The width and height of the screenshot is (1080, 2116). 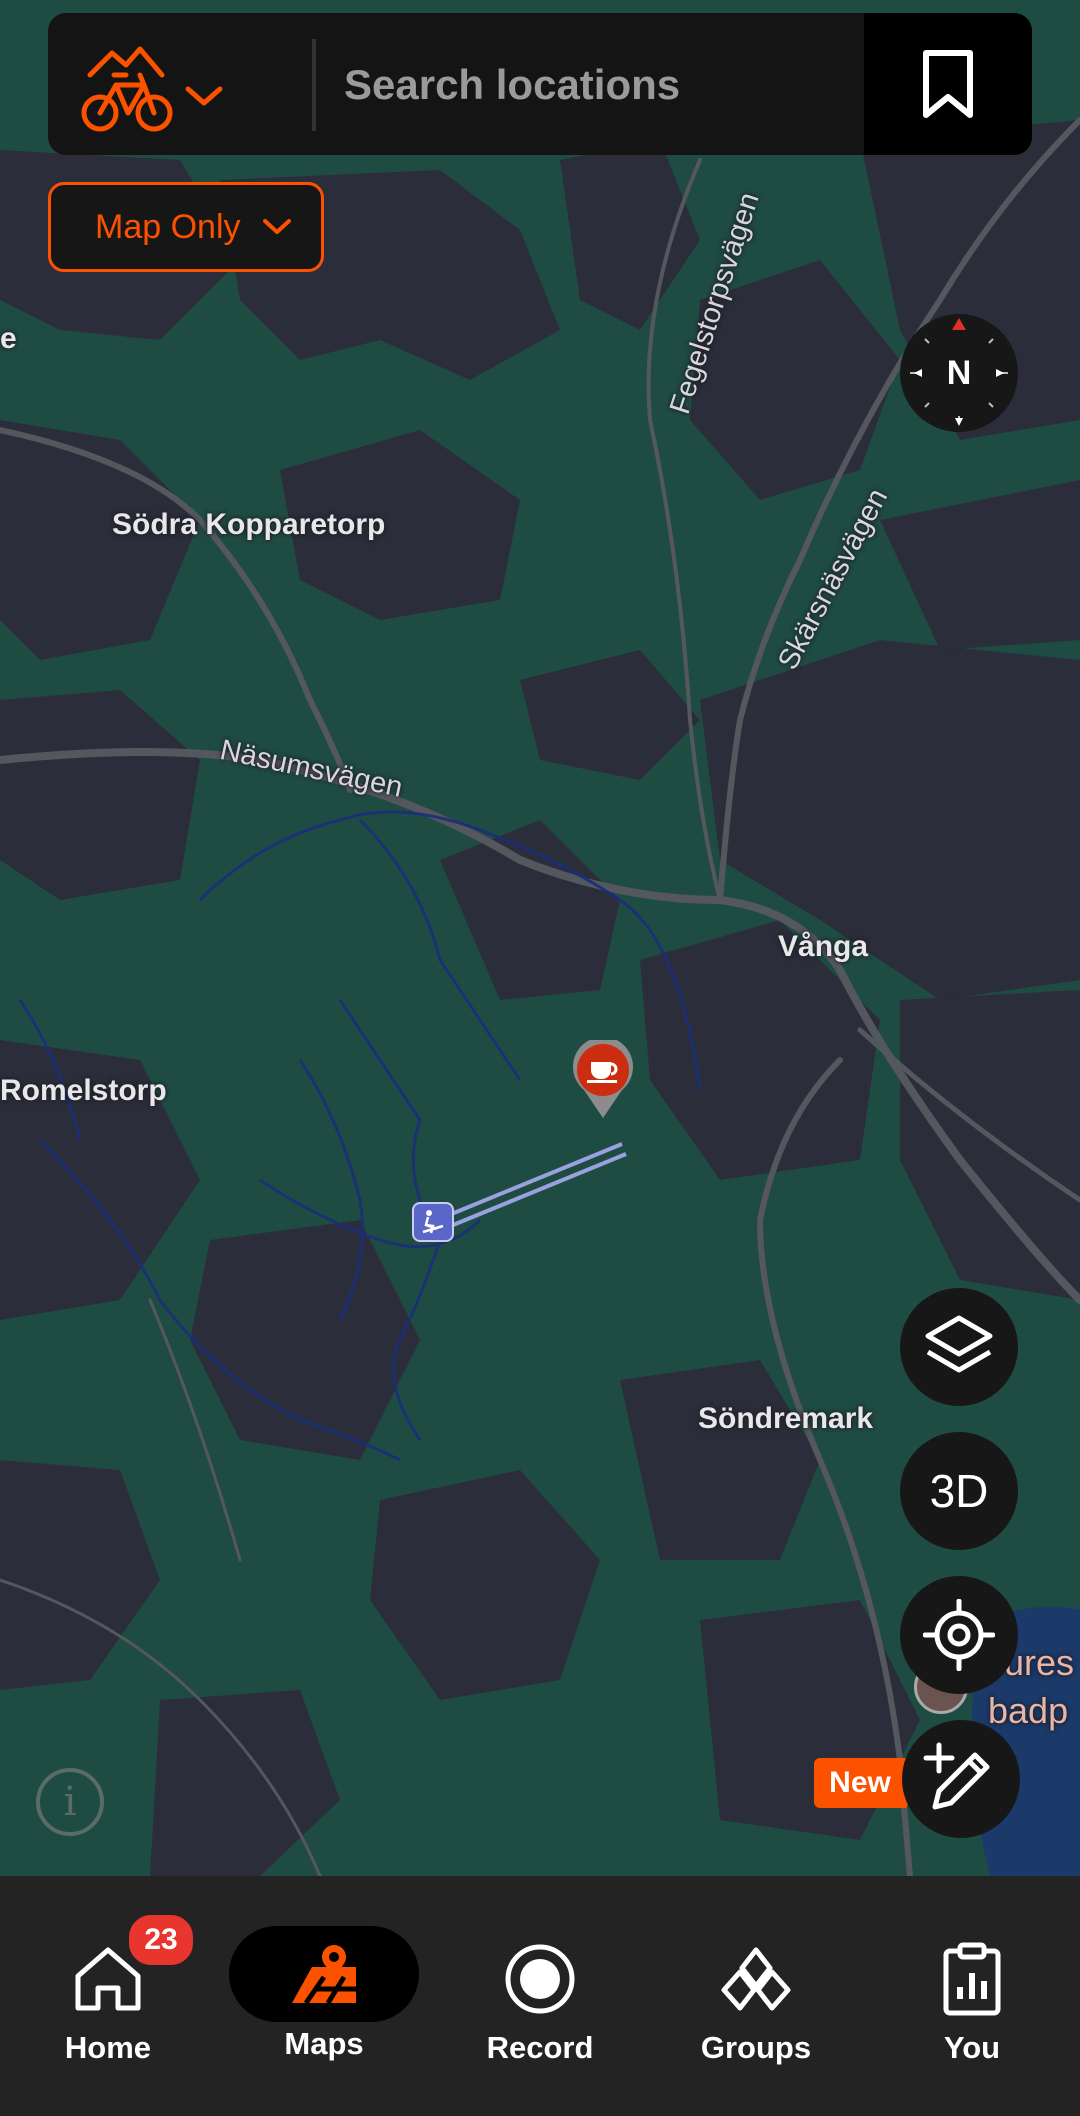 What do you see at coordinates (540, 2047) in the screenshot?
I see `nav-record-label: Record` at bounding box center [540, 2047].